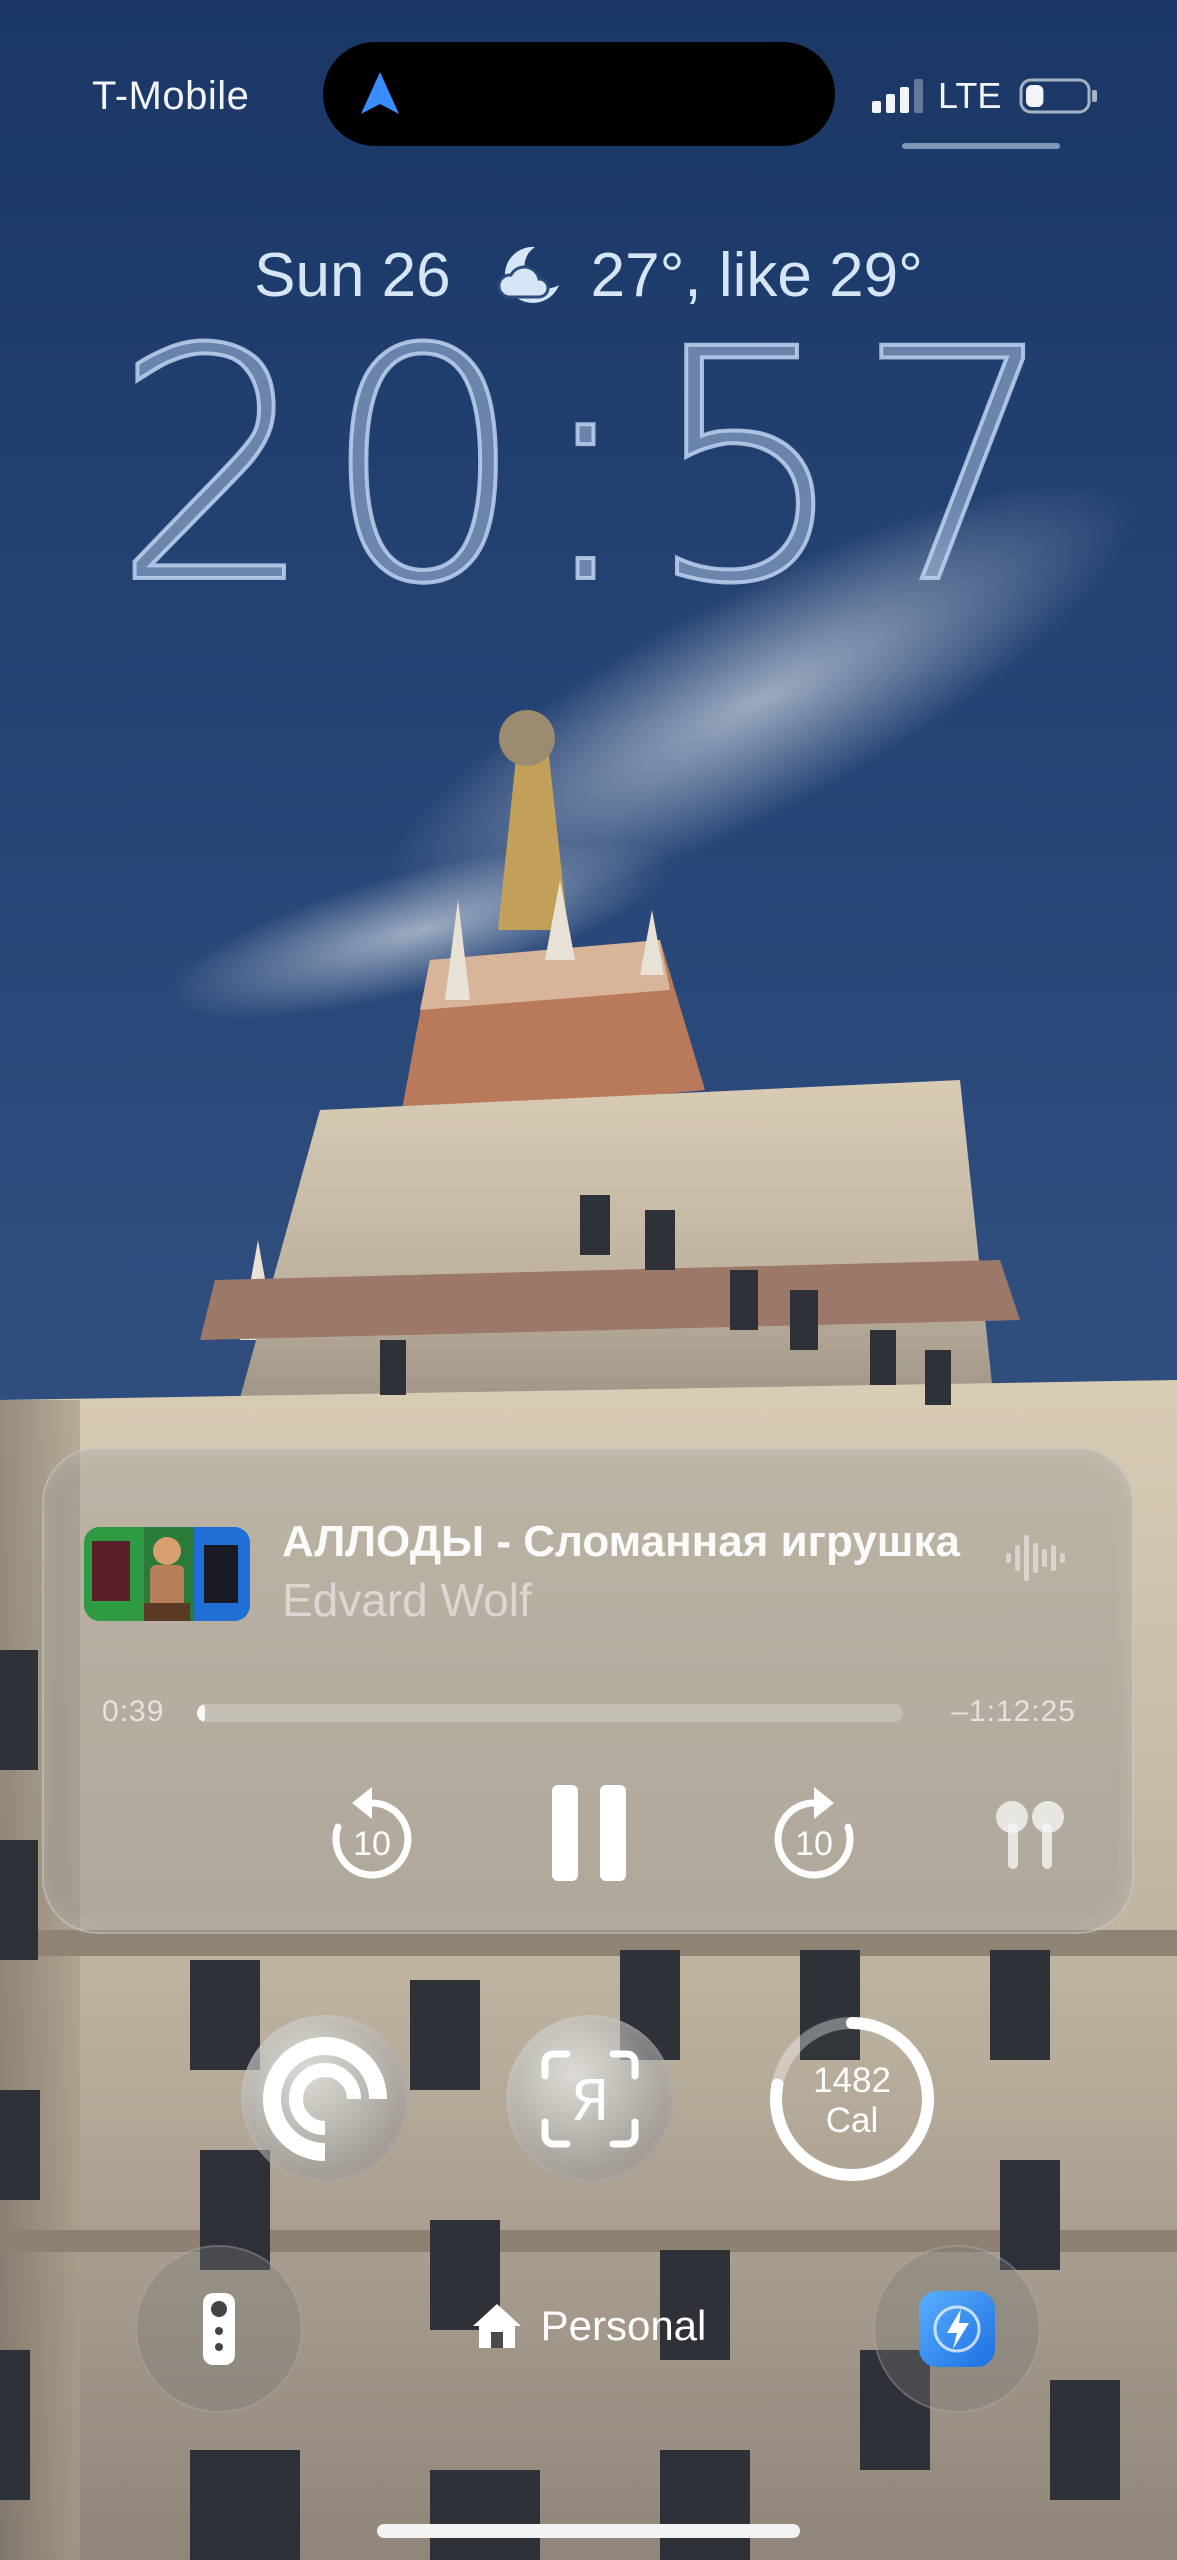 This screenshot has height=2560, width=1177. I want to click on focus-label: Personal, so click(623, 2325).